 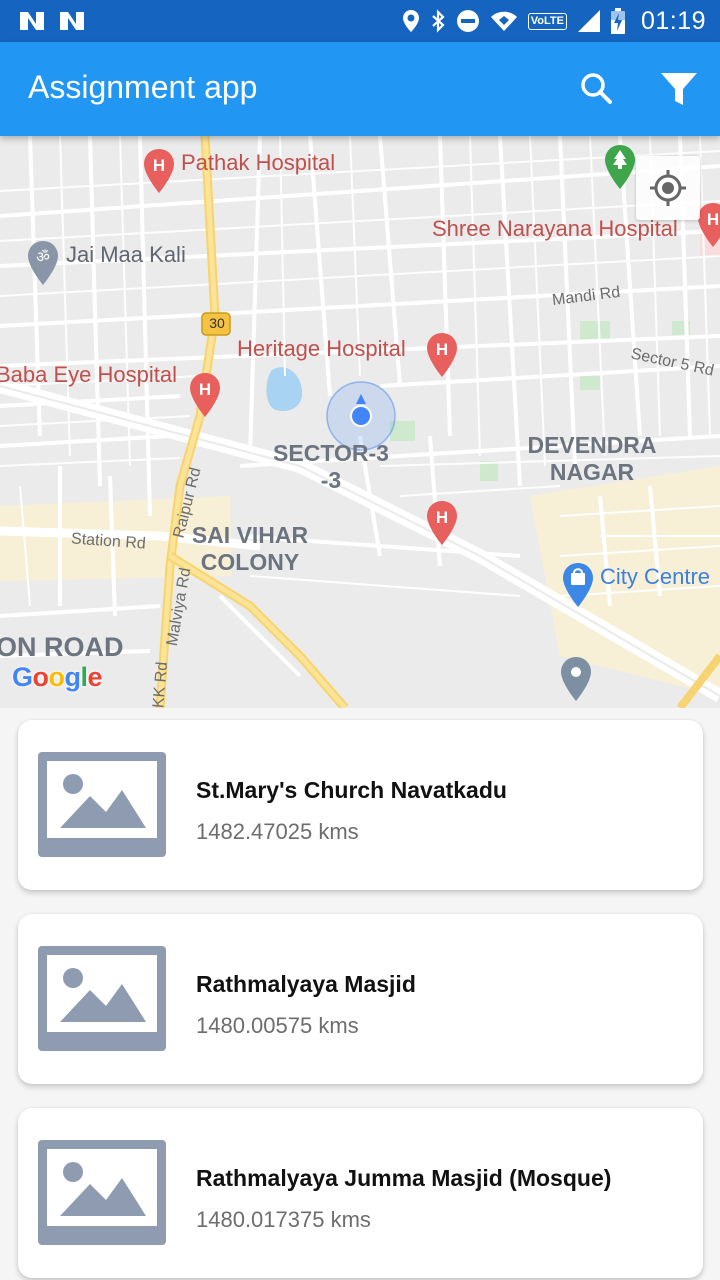 I want to click on status-bar: VoLTE 01:19, so click(x=360, y=21).